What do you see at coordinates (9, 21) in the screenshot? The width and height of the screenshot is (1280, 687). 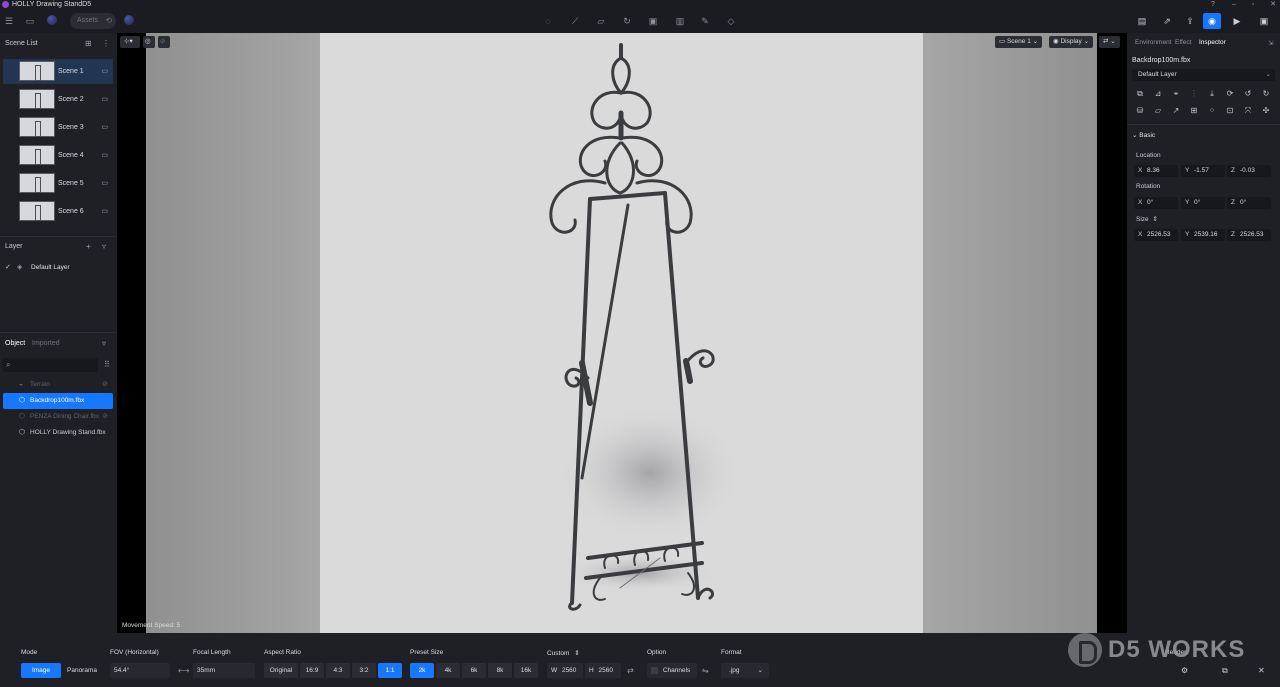 I see `menu-icon: ☰` at bounding box center [9, 21].